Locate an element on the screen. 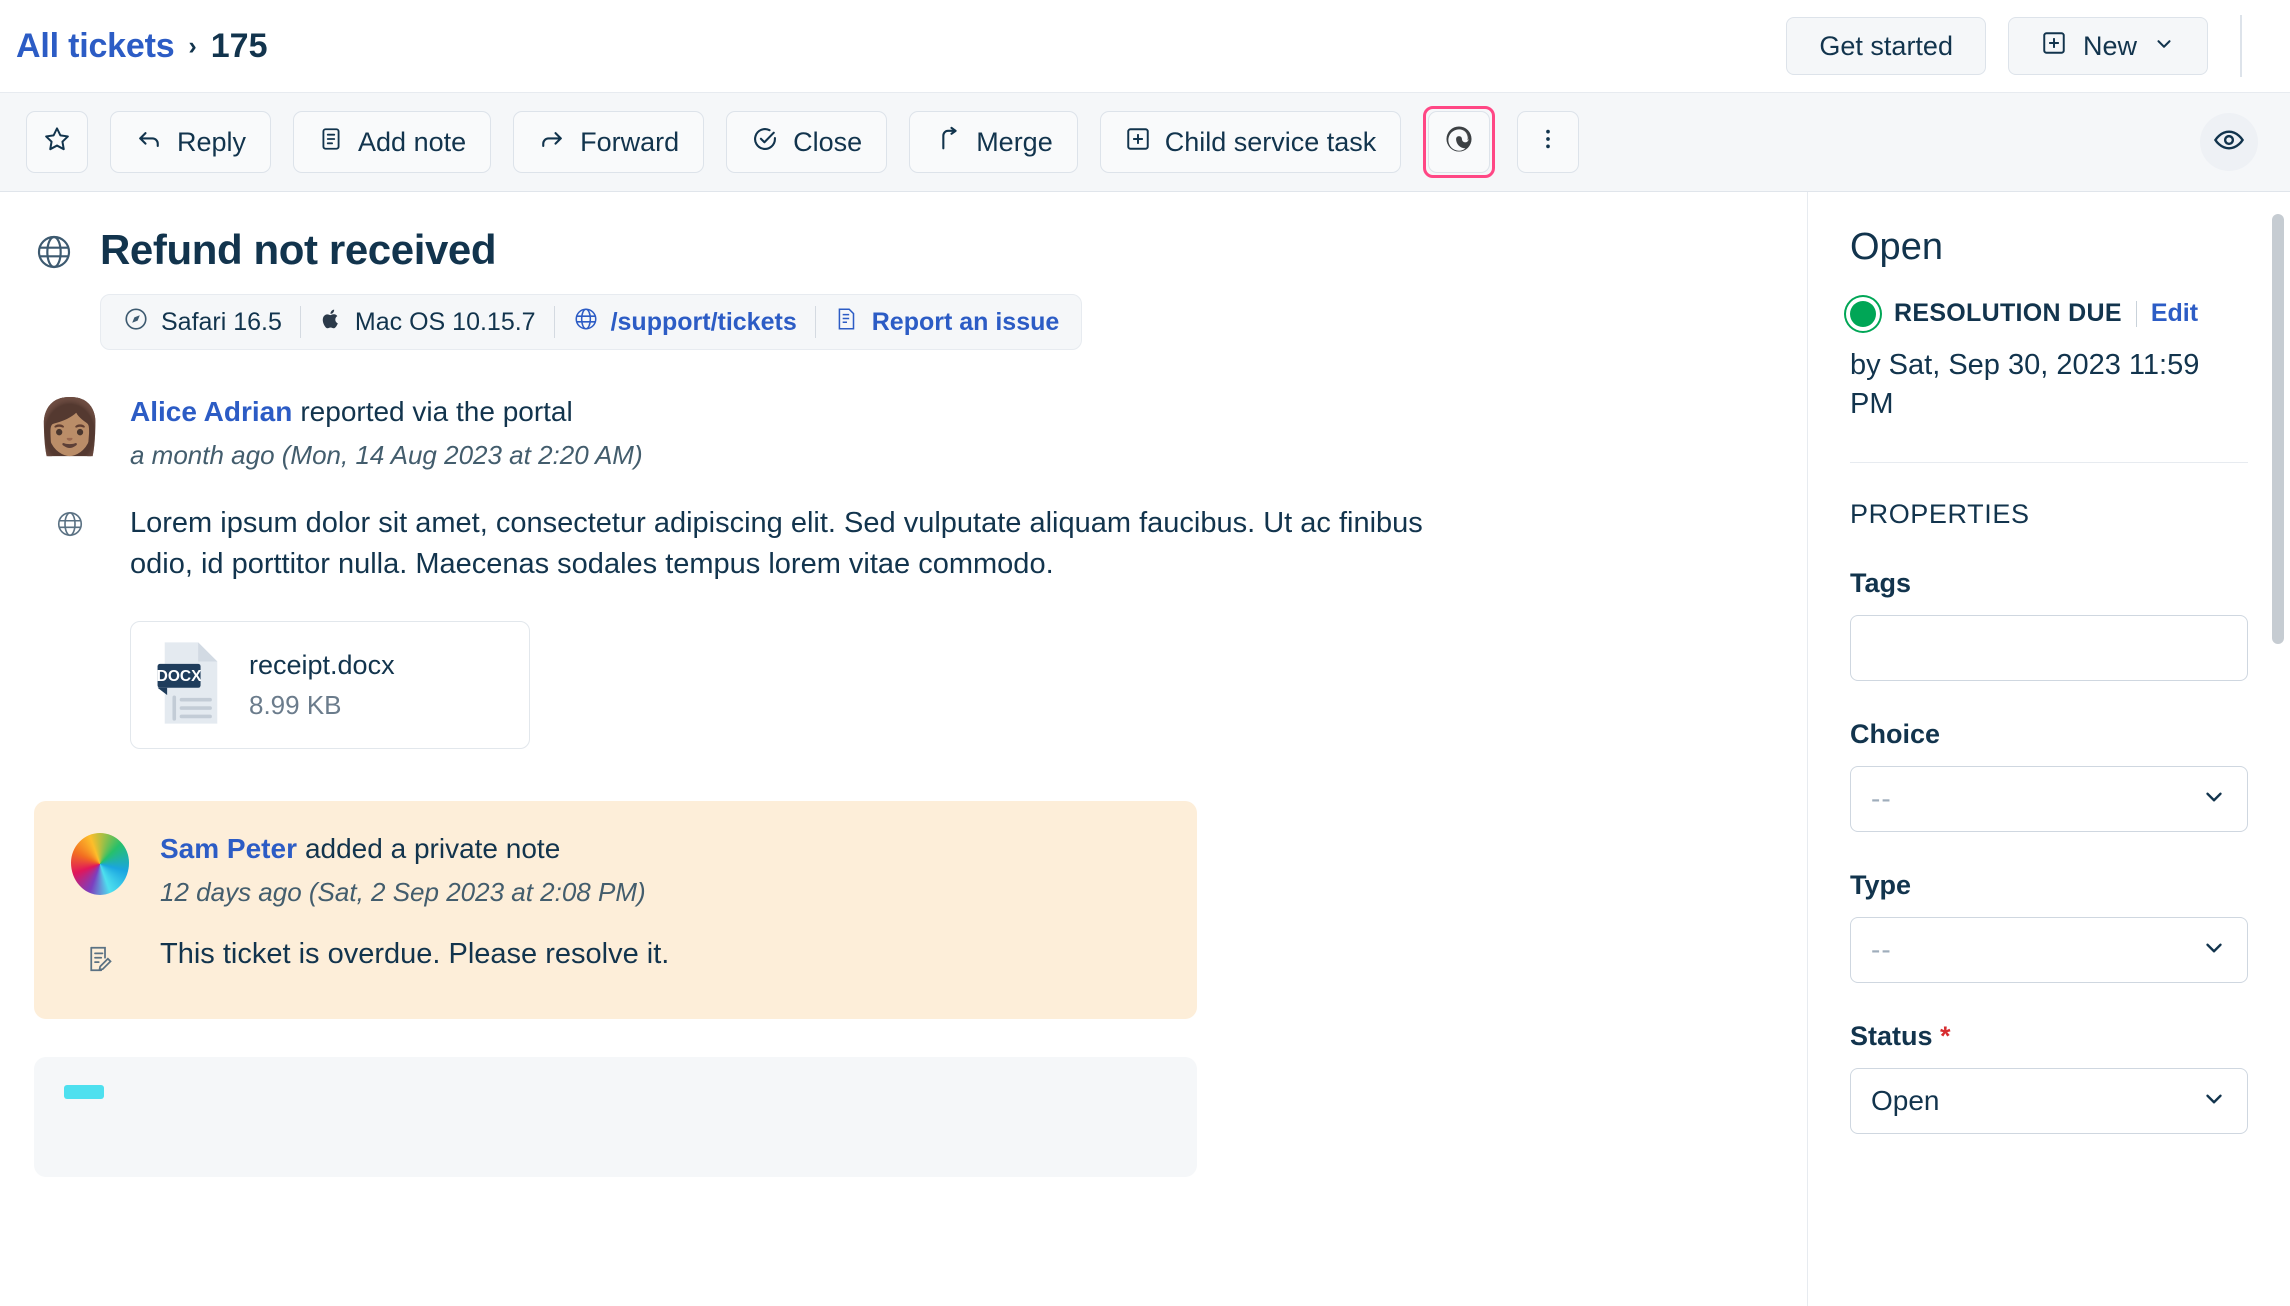 The width and height of the screenshot is (2290, 1306). meta-source-url-label: /support/tickets is located at coordinates (703, 321).